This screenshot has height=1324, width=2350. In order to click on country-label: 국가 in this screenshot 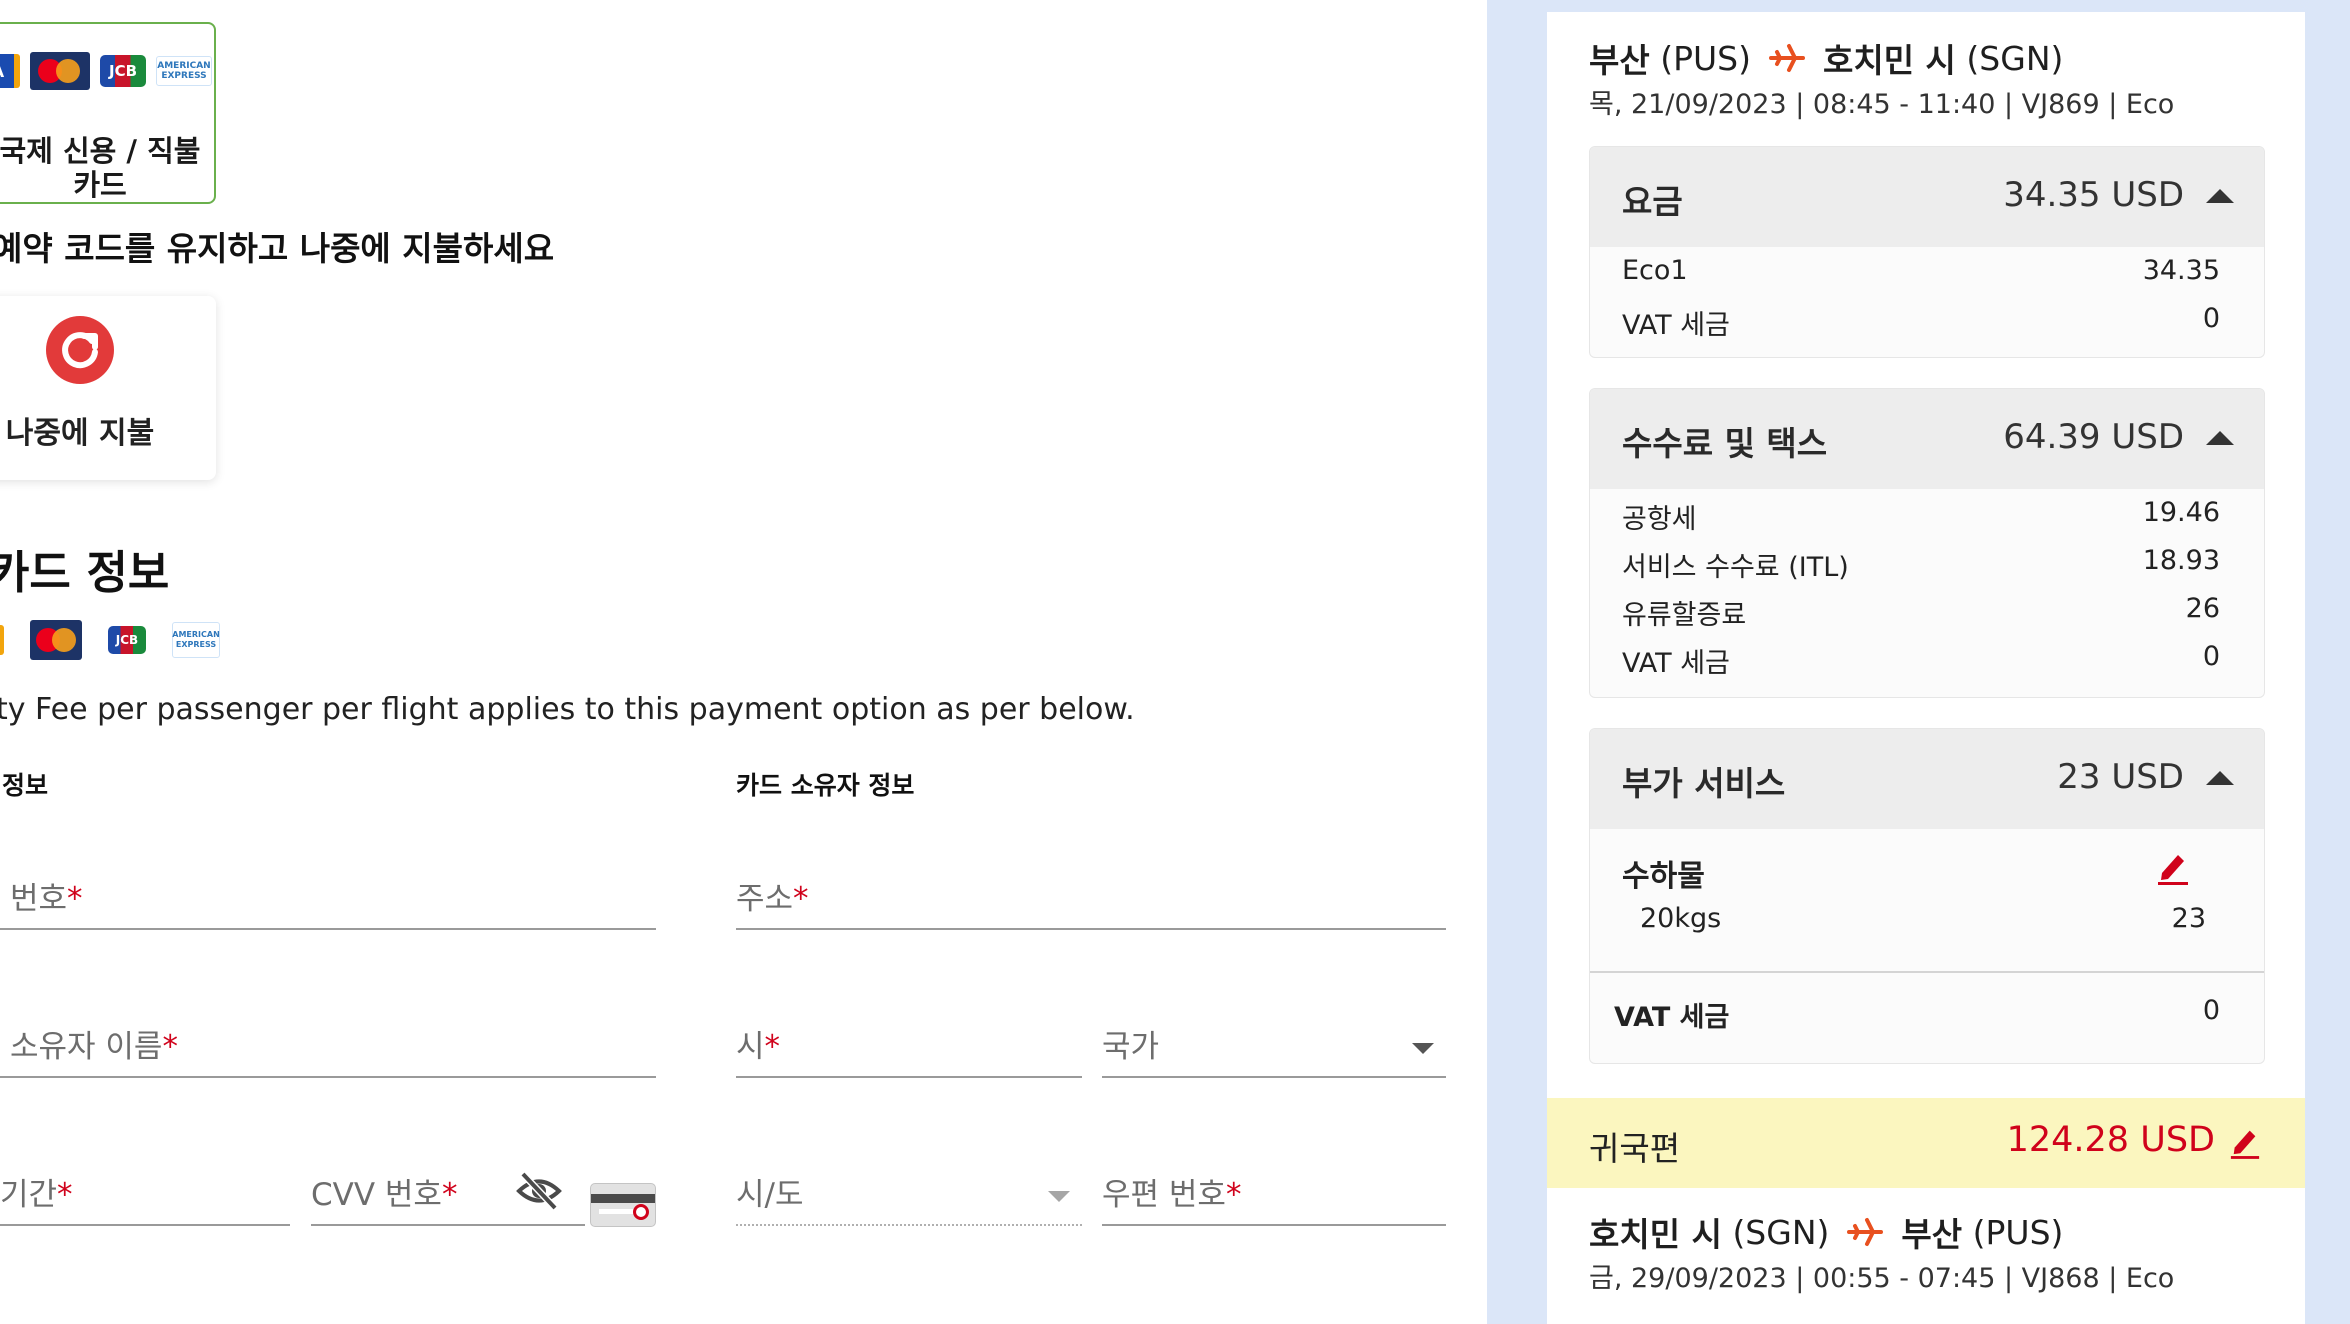, I will do `click(1131, 1047)`.